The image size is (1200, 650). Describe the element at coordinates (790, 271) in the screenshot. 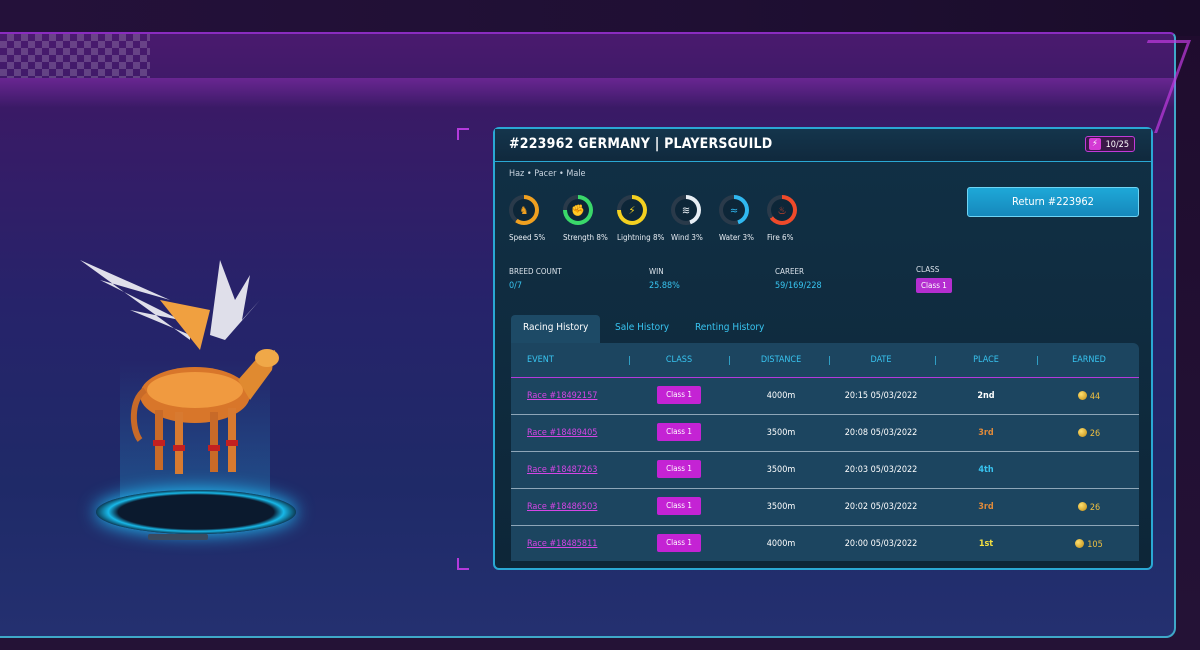

I see `career-label: CAREER` at that location.